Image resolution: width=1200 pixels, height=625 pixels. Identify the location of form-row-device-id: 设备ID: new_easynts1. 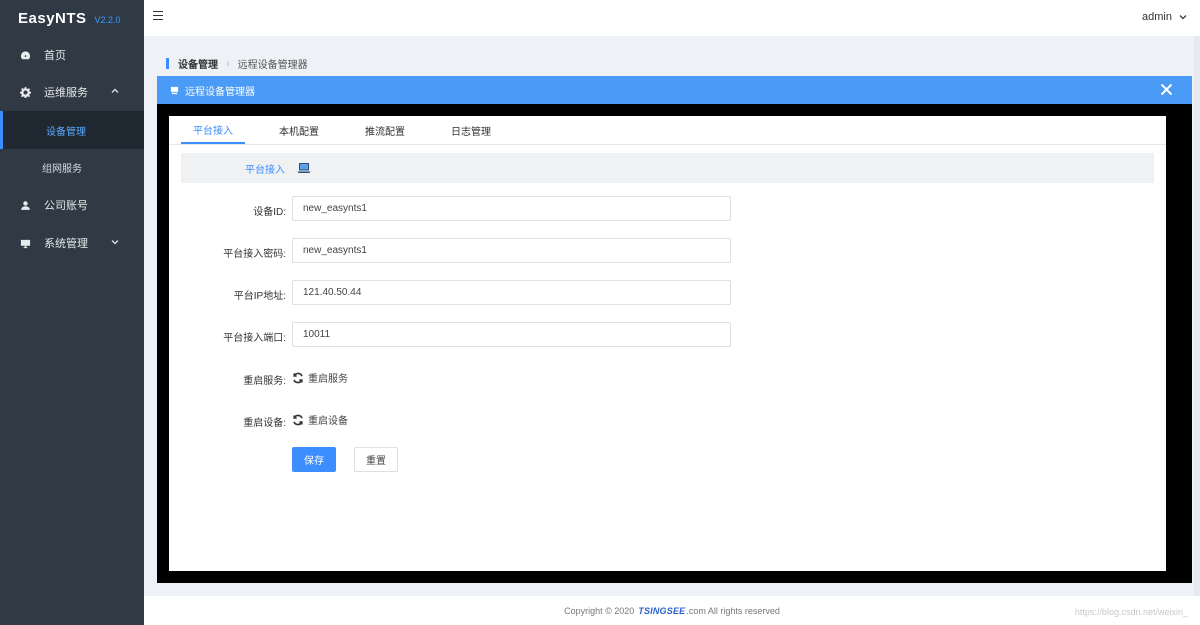
(667, 209).